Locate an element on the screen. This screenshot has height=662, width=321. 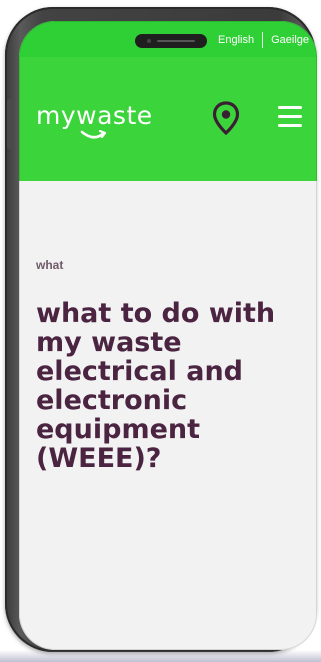
phone-side-button is located at coordinates (10, 124).